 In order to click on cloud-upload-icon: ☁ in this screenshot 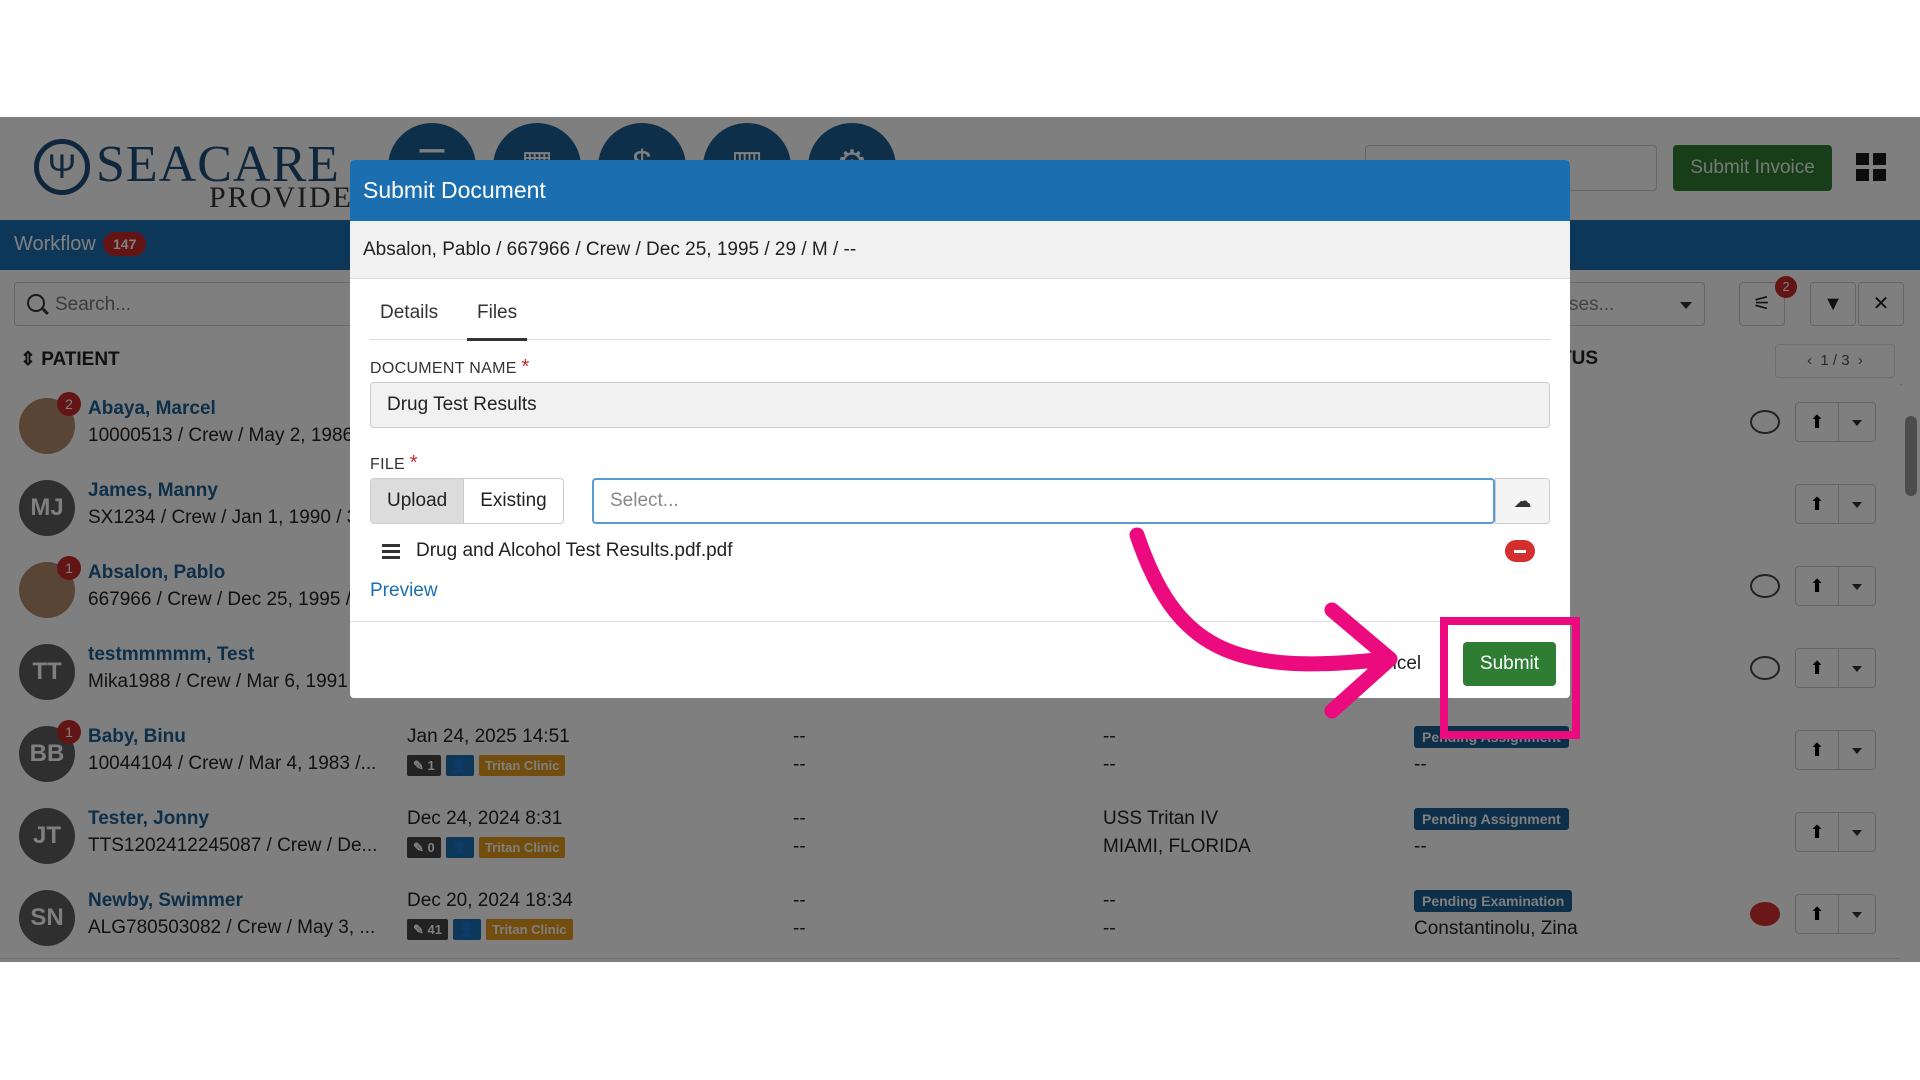, I will do `click(1522, 501)`.